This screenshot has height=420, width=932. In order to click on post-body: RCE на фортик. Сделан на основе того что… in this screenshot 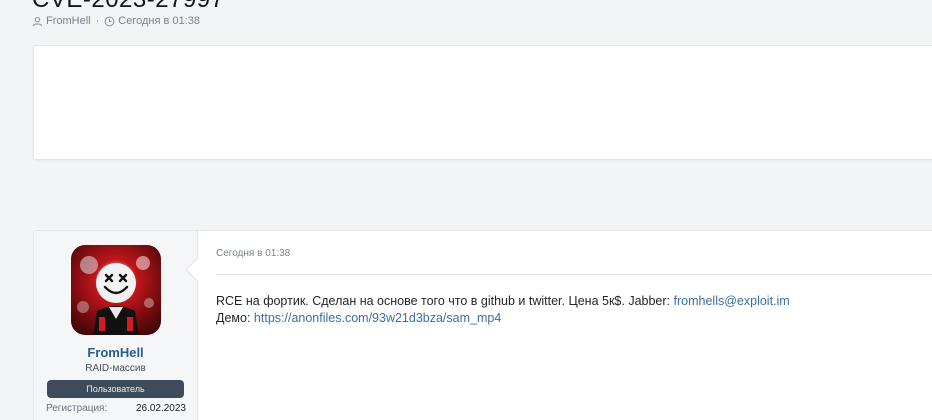, I will do `click(503, 310)`.